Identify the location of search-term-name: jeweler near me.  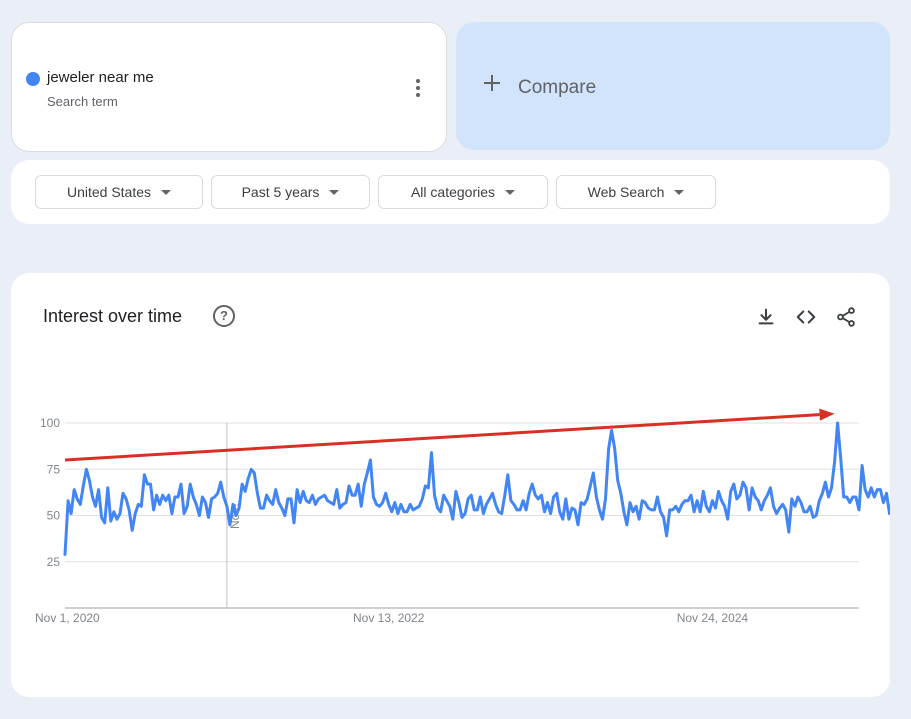
(100, 77).